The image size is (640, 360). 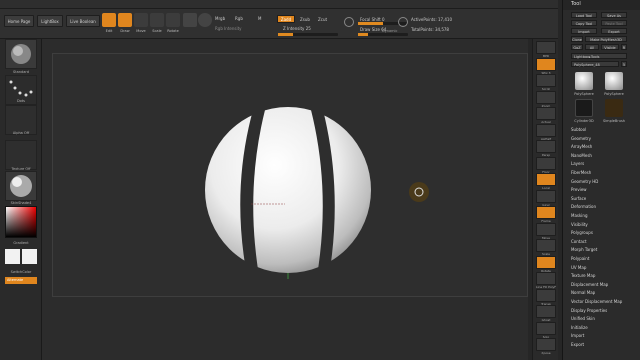 I want to click on subpalette-item: Polypaint, so click(x=605, y=258).